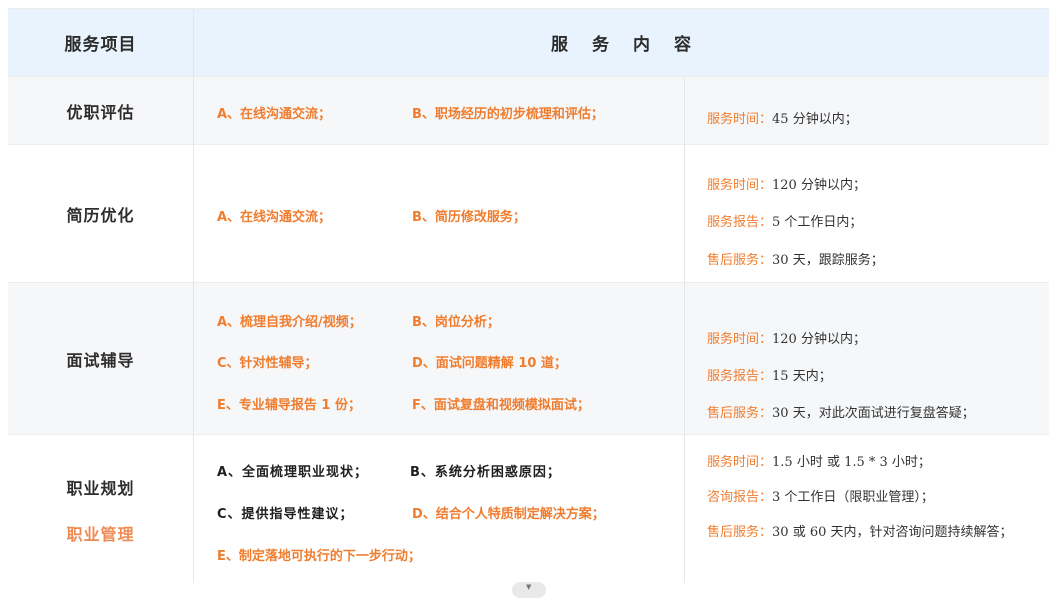 Image resolution: width=1055 pixels, height=598 pixels. Describe the element at coordinates (782, 119) in the screenshot. I see `info-line: 服务时间：45 分钟以内；` at that location.